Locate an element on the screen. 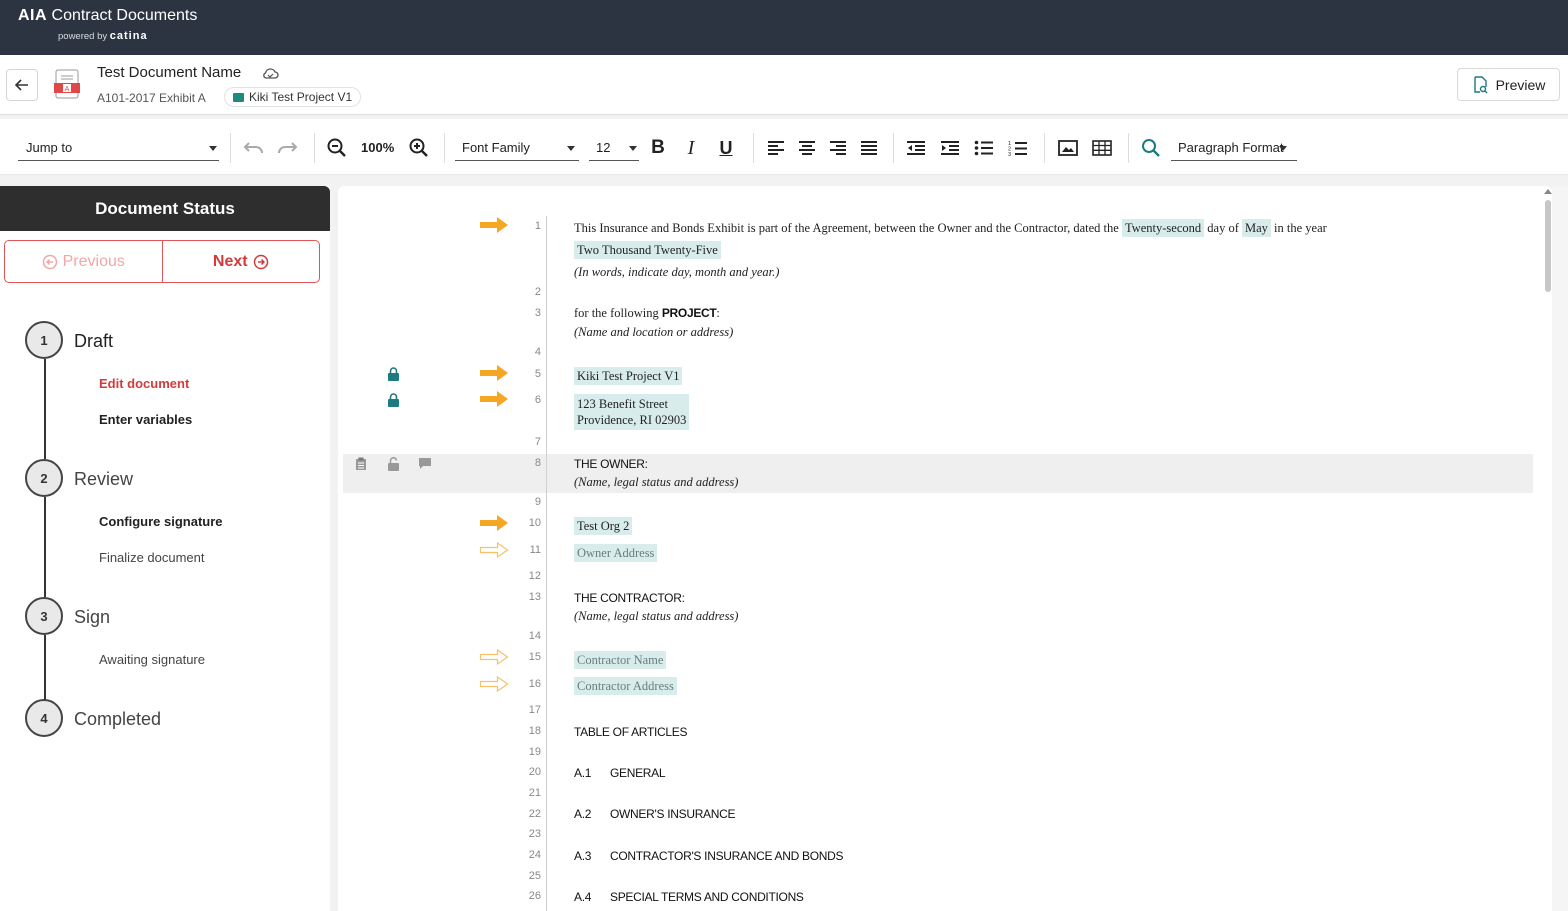 The height and width of the screenshot is (911, 1568). article-number: A.4 is located at coordinates (583, 897).